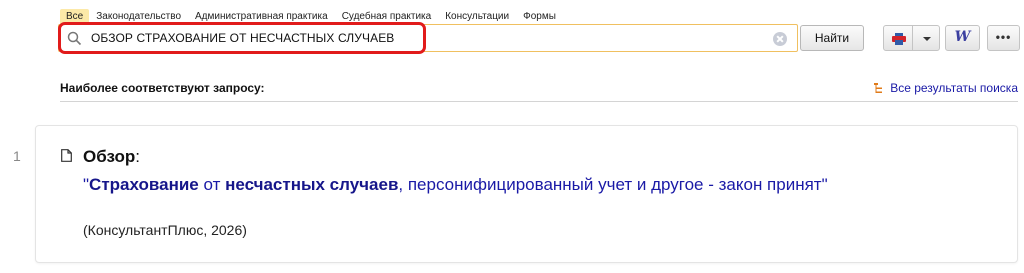 Image resolution: width=1024 pixels, height=273 pixels. I want to click on tab-forms: Формы, so click(539, 17).